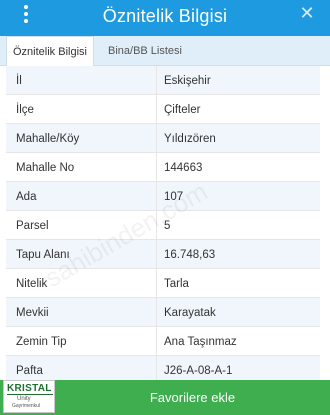 The width and height of the screenshot is (330, 415). I want to click on table-row: Mevkii Karayatak, so click(163, 312).